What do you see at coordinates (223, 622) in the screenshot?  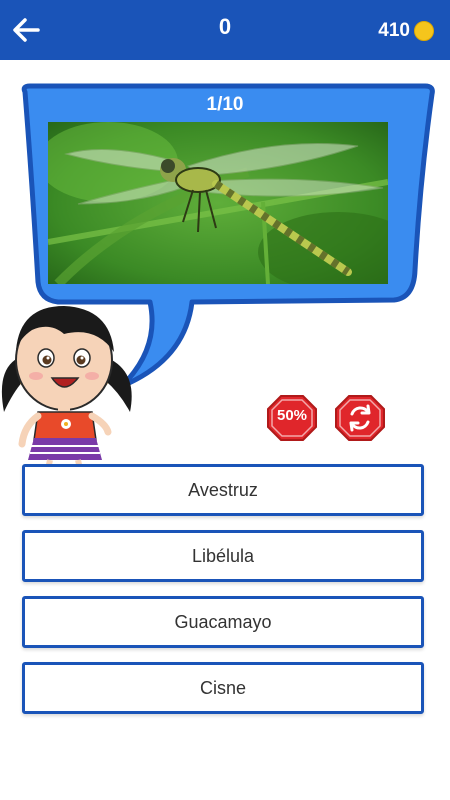 I see `answer-option-3: Guacamayo` at bounding box center [223, 622].